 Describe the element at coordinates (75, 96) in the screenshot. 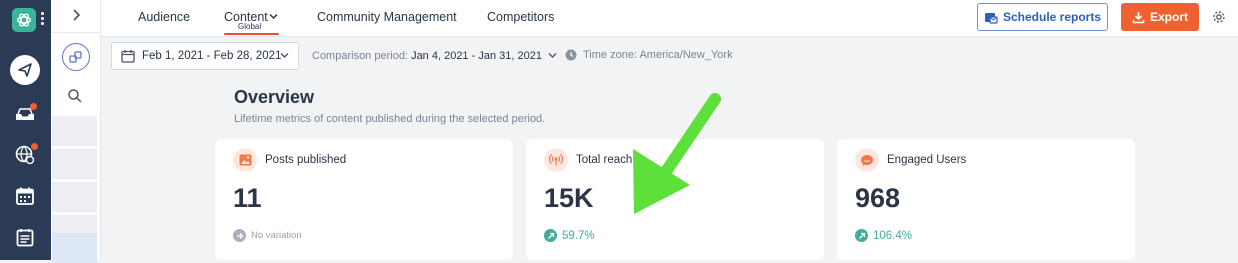

I see `search-icon` at that location.